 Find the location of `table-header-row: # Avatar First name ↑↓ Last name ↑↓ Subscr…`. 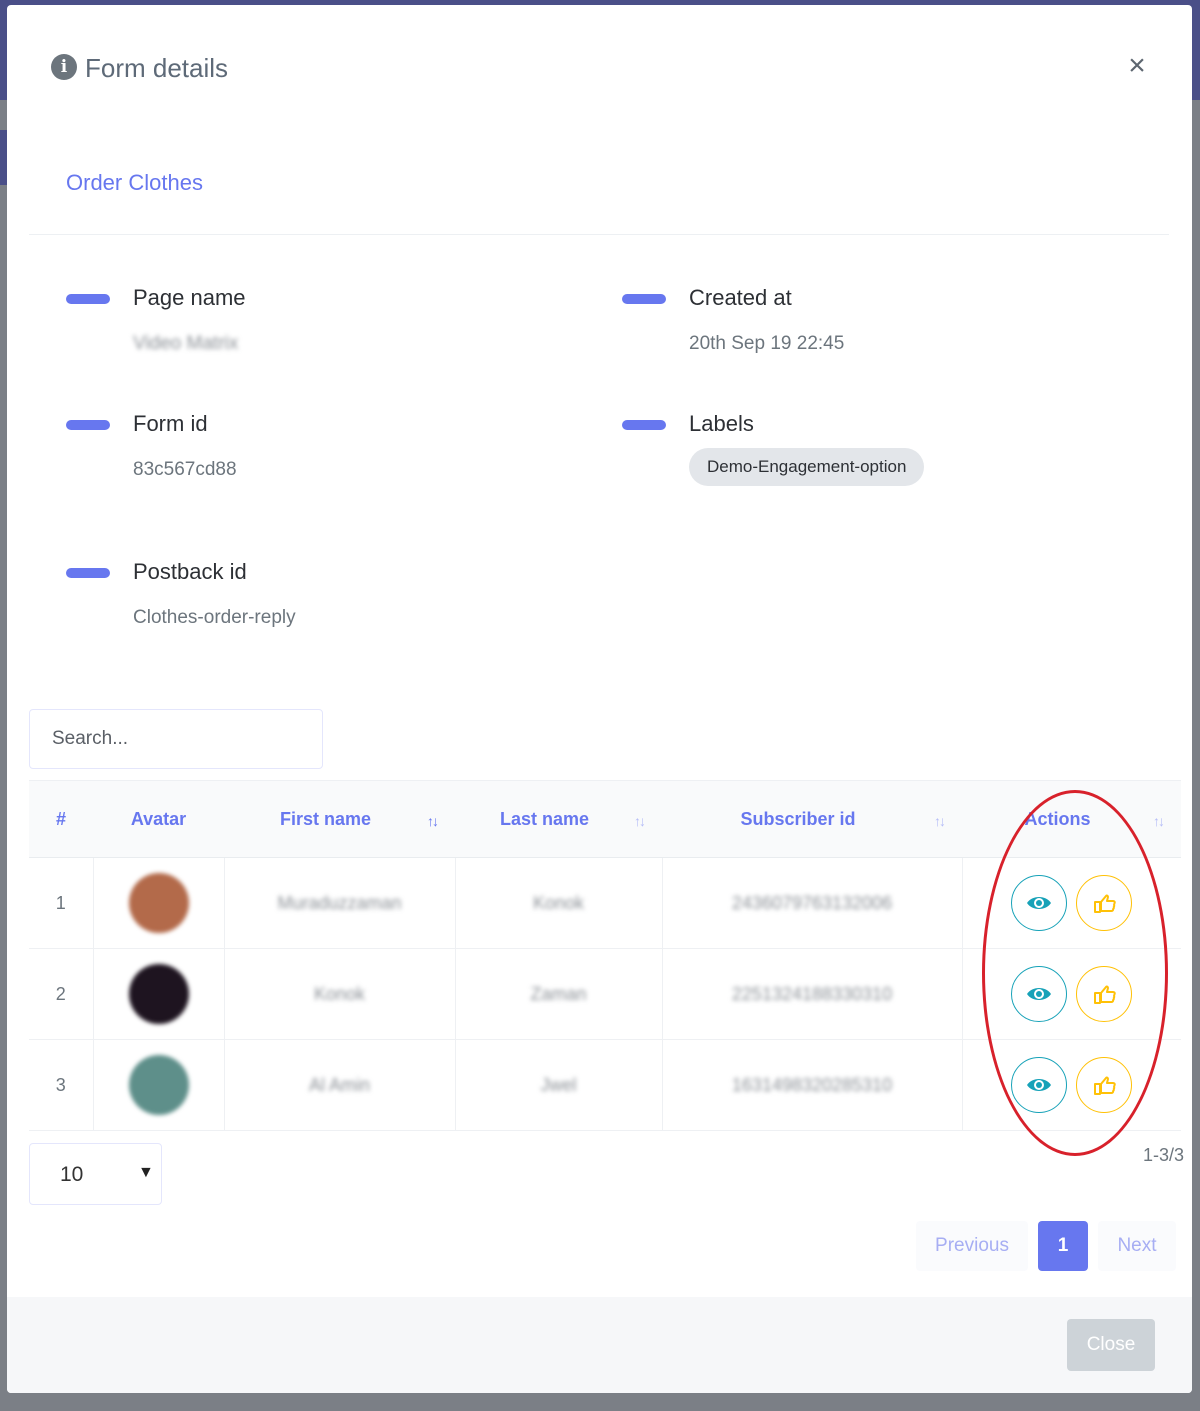

table-header-row: # Avatar First name ↑↓ Last name ↑↓ Subscr… is located at coordinates (605, 819).